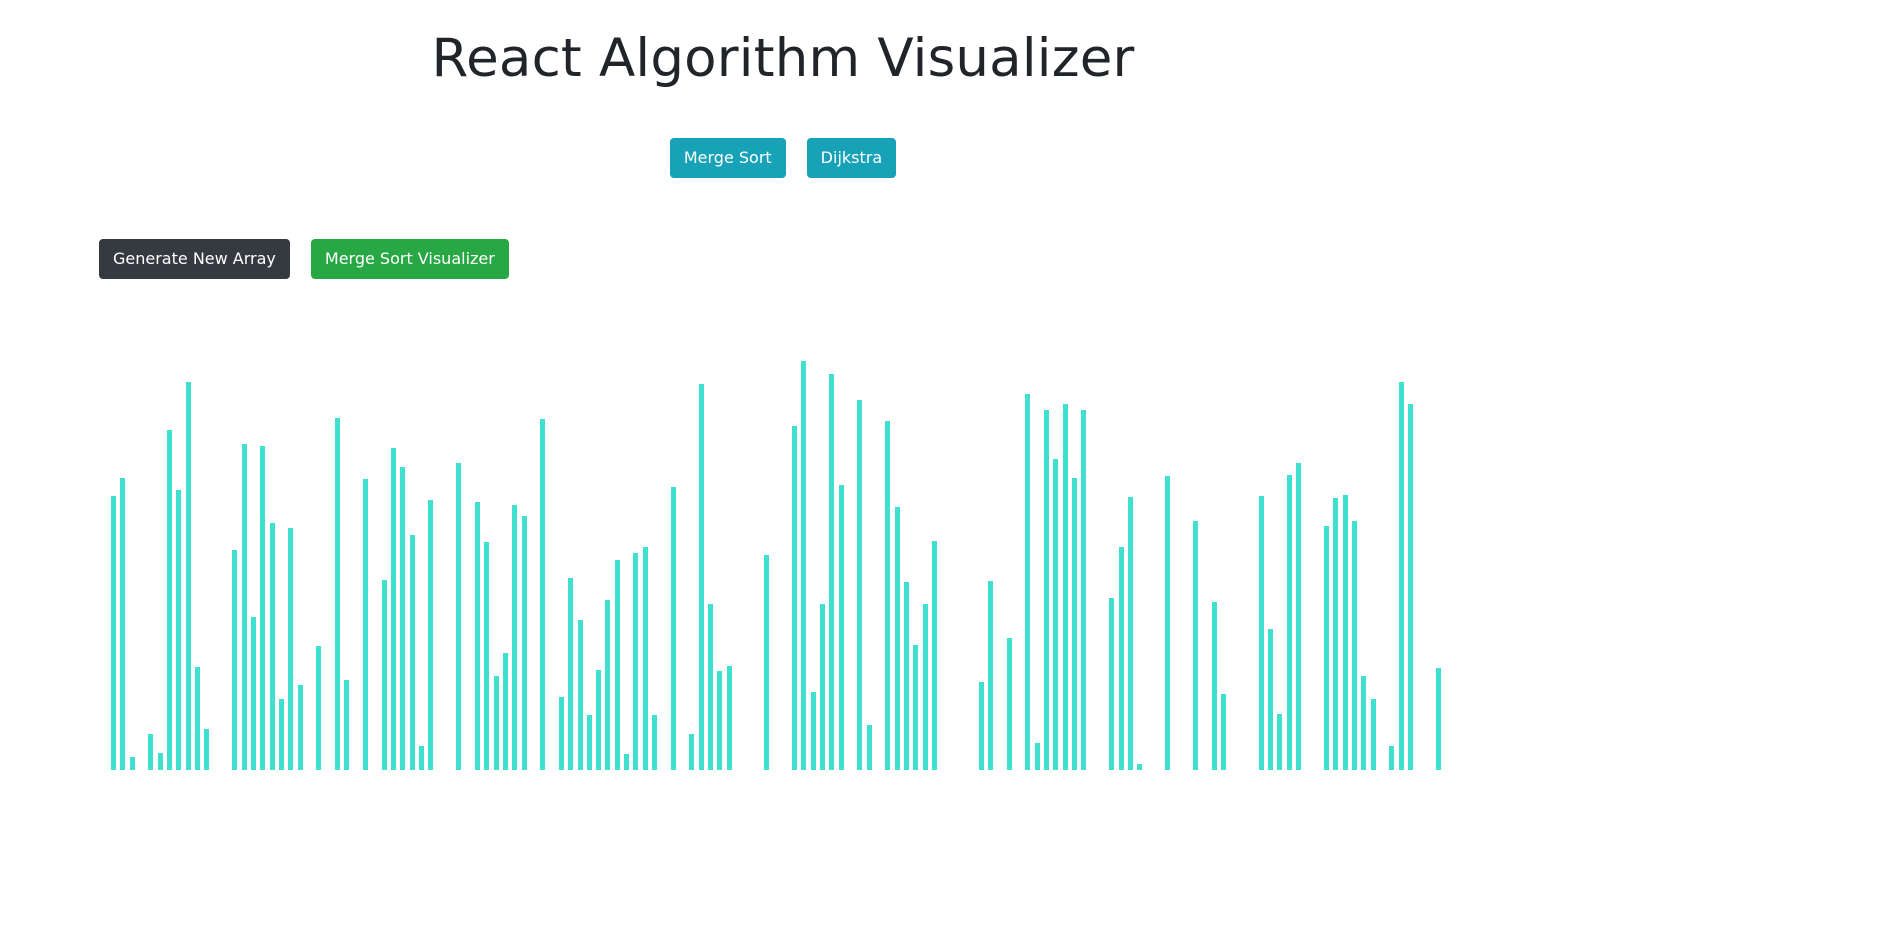 The image size is (1890, 928). I want to click on dijkstra-nav-button: Dijkstra, so click(851, 158).